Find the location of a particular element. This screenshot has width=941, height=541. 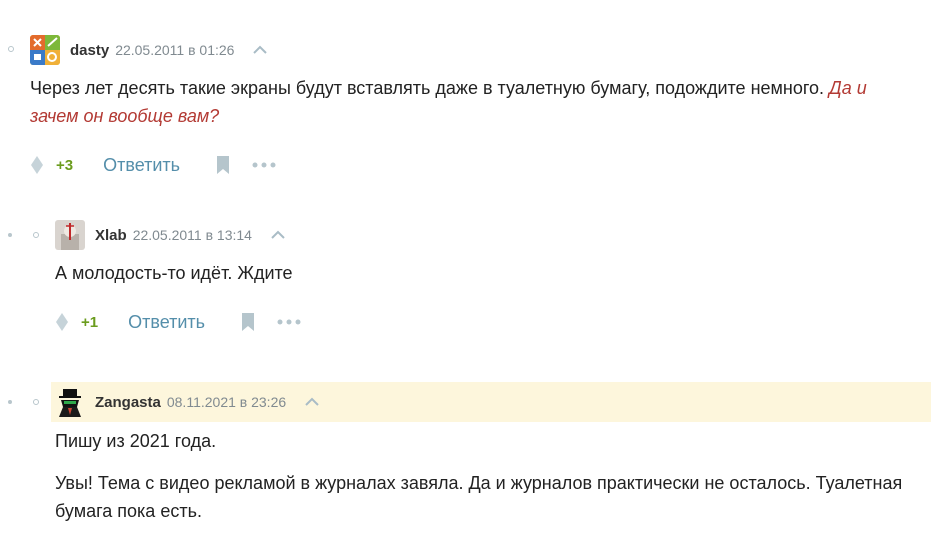

comment-actions: +3 Ответить is located at coordinates (153, 165).